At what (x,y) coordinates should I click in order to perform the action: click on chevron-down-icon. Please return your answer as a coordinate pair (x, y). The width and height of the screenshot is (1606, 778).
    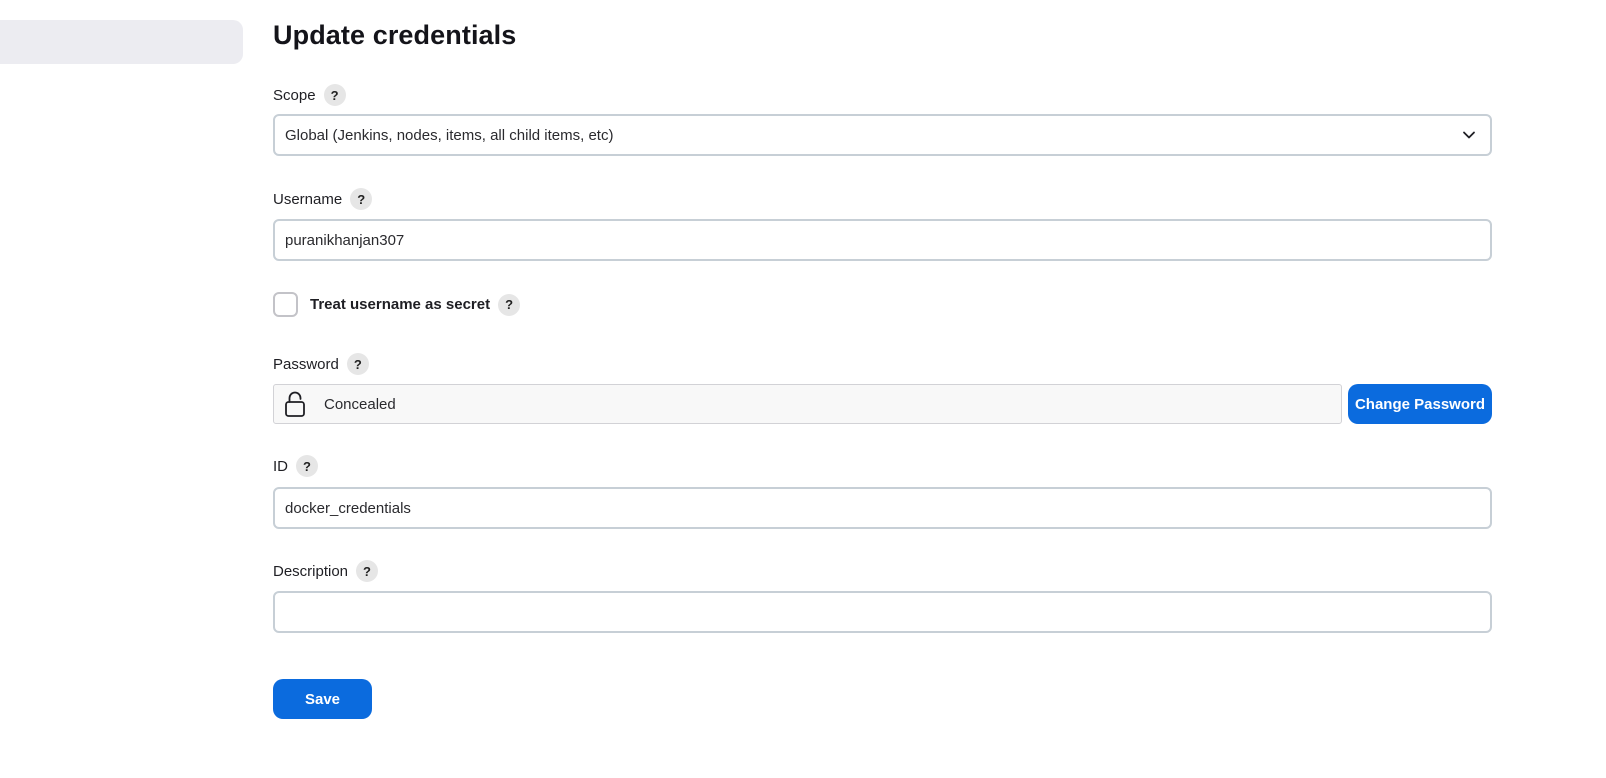
    Looking at the image, I should click on (1469, 135).